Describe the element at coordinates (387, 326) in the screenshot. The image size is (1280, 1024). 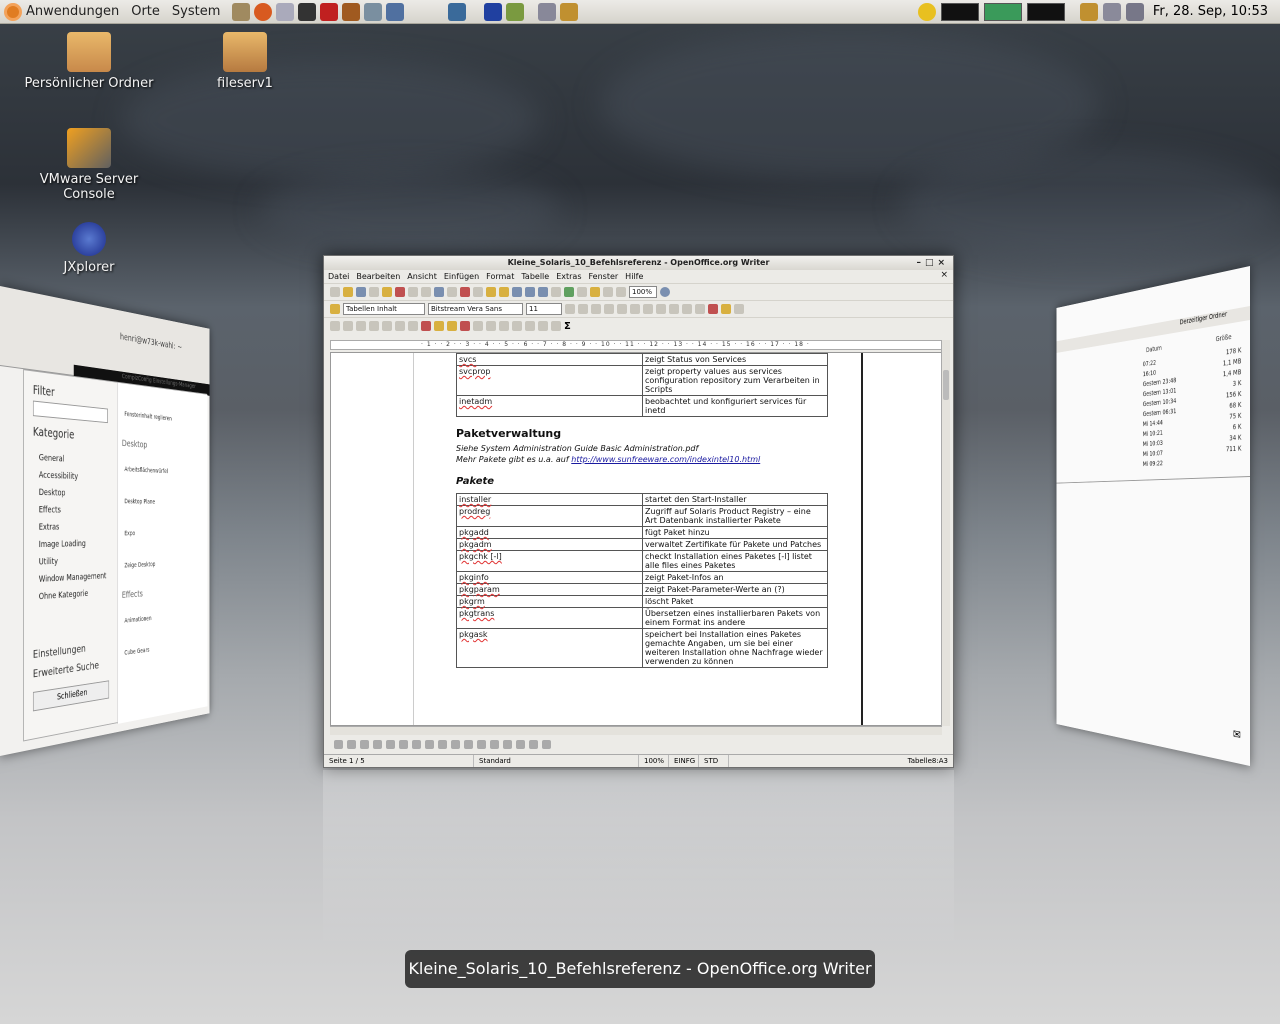
I see `background-icon` at that location.